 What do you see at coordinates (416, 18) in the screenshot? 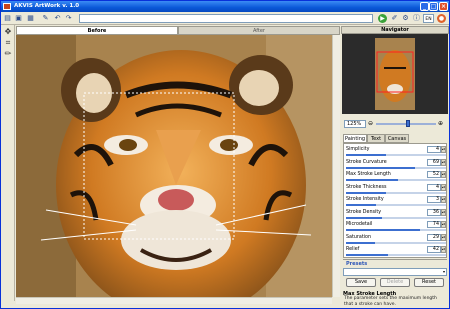
I see `info-icon: ⓘ` at bounding box center [416, 18].